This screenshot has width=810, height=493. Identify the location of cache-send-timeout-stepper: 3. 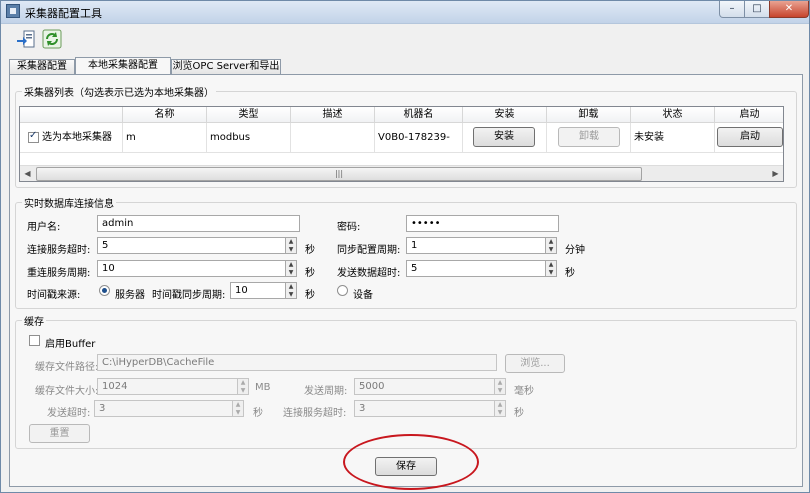
(163, 408).